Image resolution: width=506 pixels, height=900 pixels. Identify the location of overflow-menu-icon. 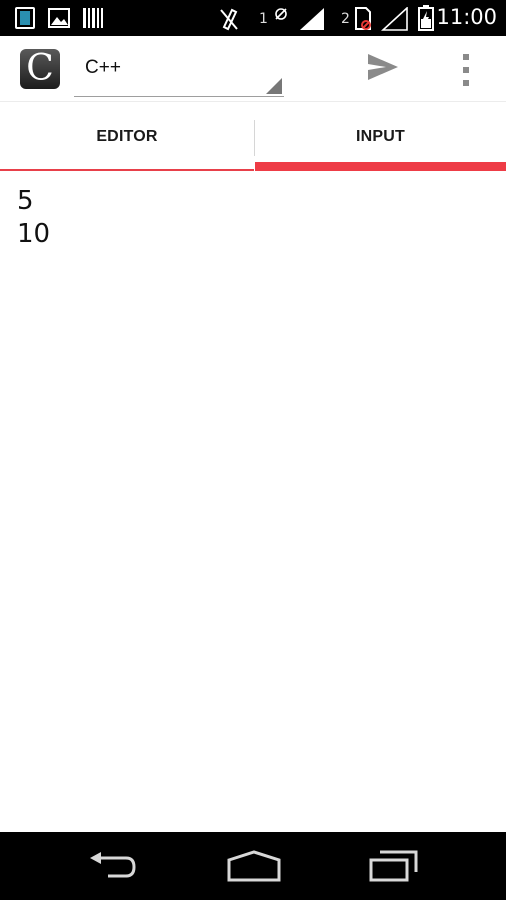
(466, 70).